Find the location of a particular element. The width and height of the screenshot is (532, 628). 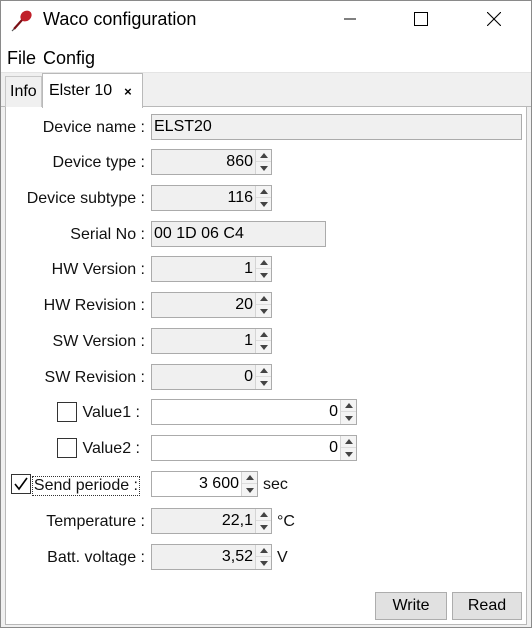

checkmark-icon is located at coordinates (21, 484).